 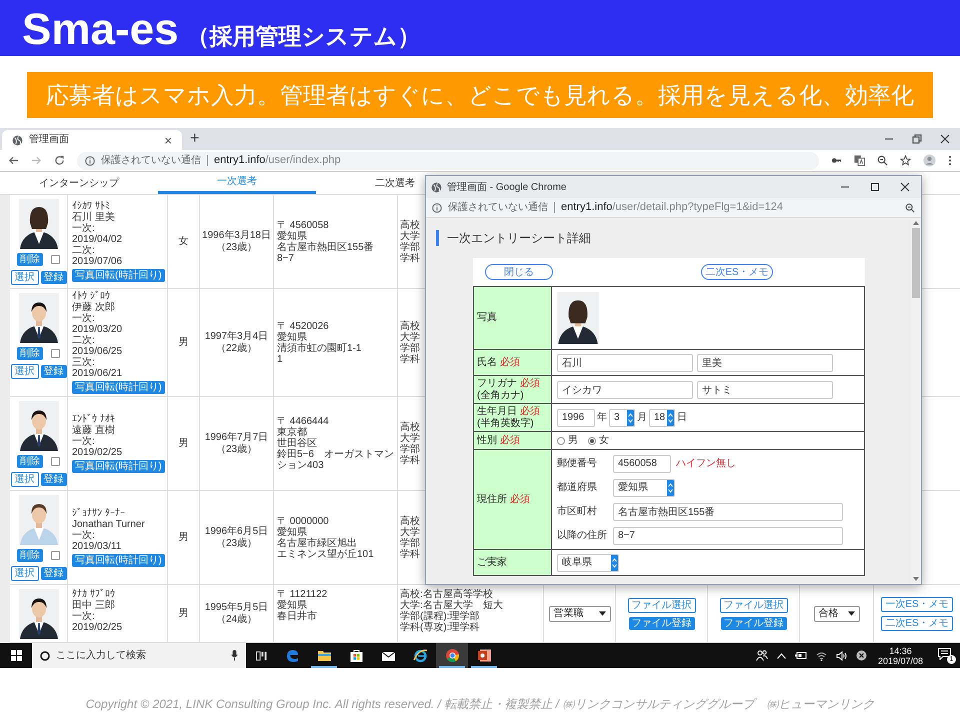 What do you see at coordinates (576, 417) in the screenshot?
I see `year-field: 1996` at bounding box center [576, 417].